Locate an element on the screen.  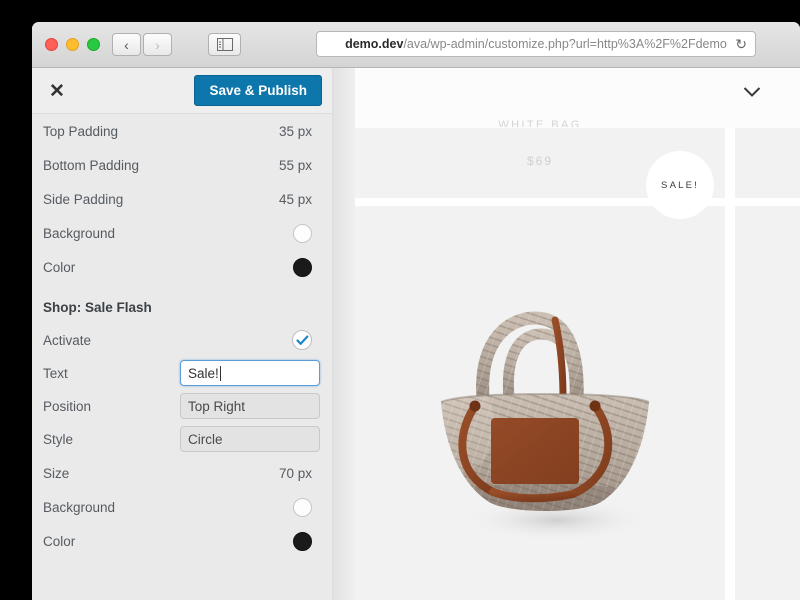
control-label: Size is located at coordinates (56, 473).